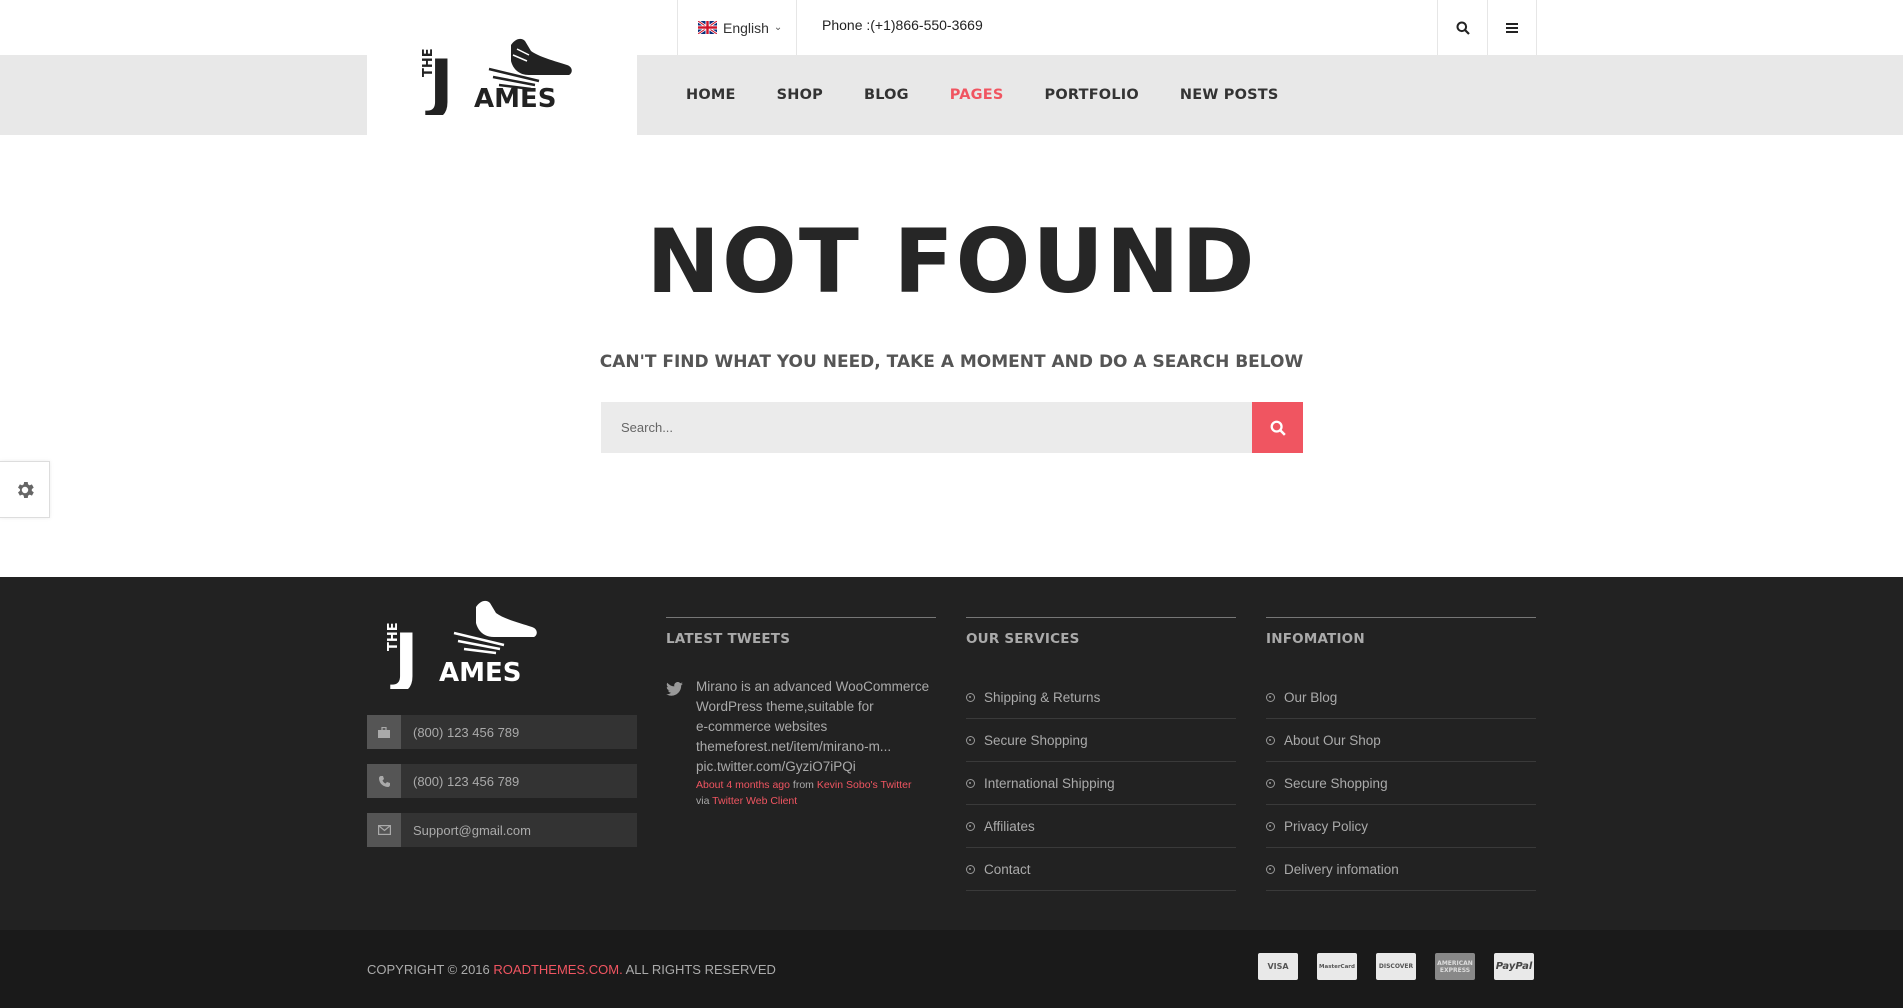 The image size is (1903, 1008). What do you see at coordinates (480, 673) in the screenshot?
I see `footer-logo-ames-text: AMES` at bounding box center [480, 673].